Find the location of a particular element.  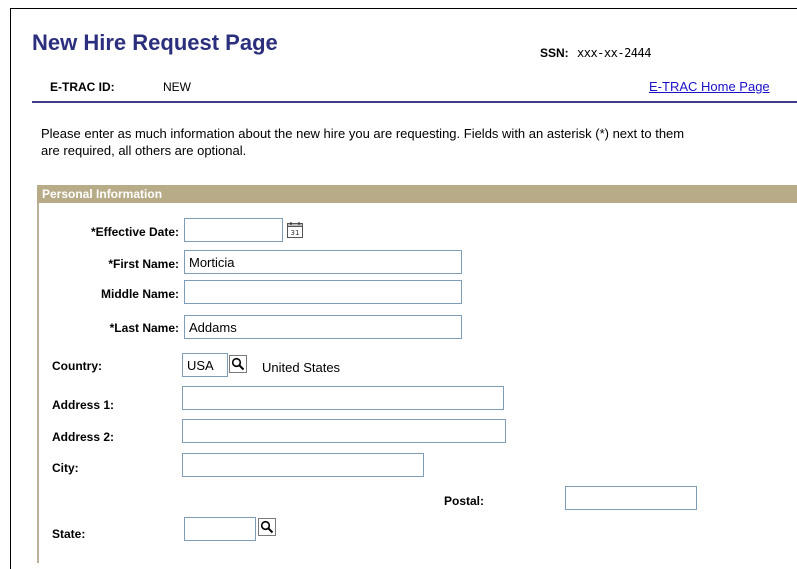

country-lookup-icon is located at coordinates (238, 364).